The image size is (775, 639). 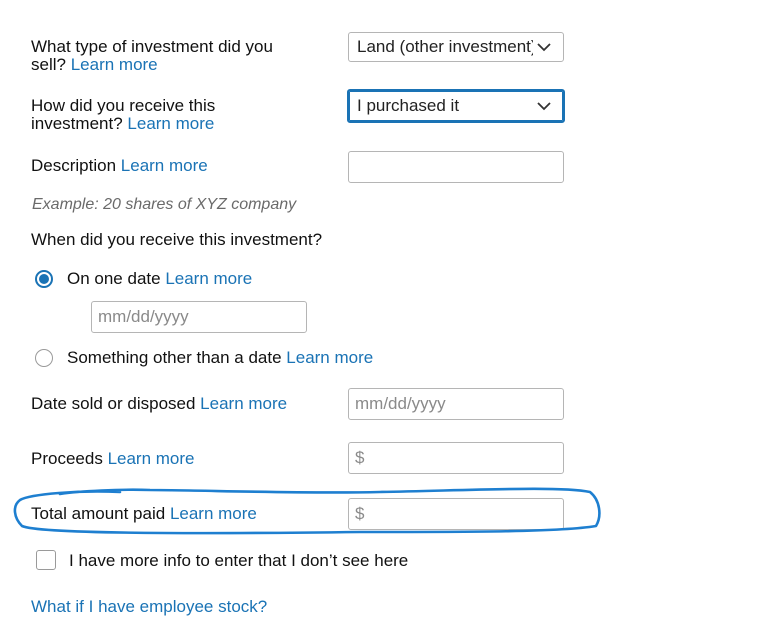 I want to click on proceeds-label: Proceeds Learn more, so click(x=113, y=458).